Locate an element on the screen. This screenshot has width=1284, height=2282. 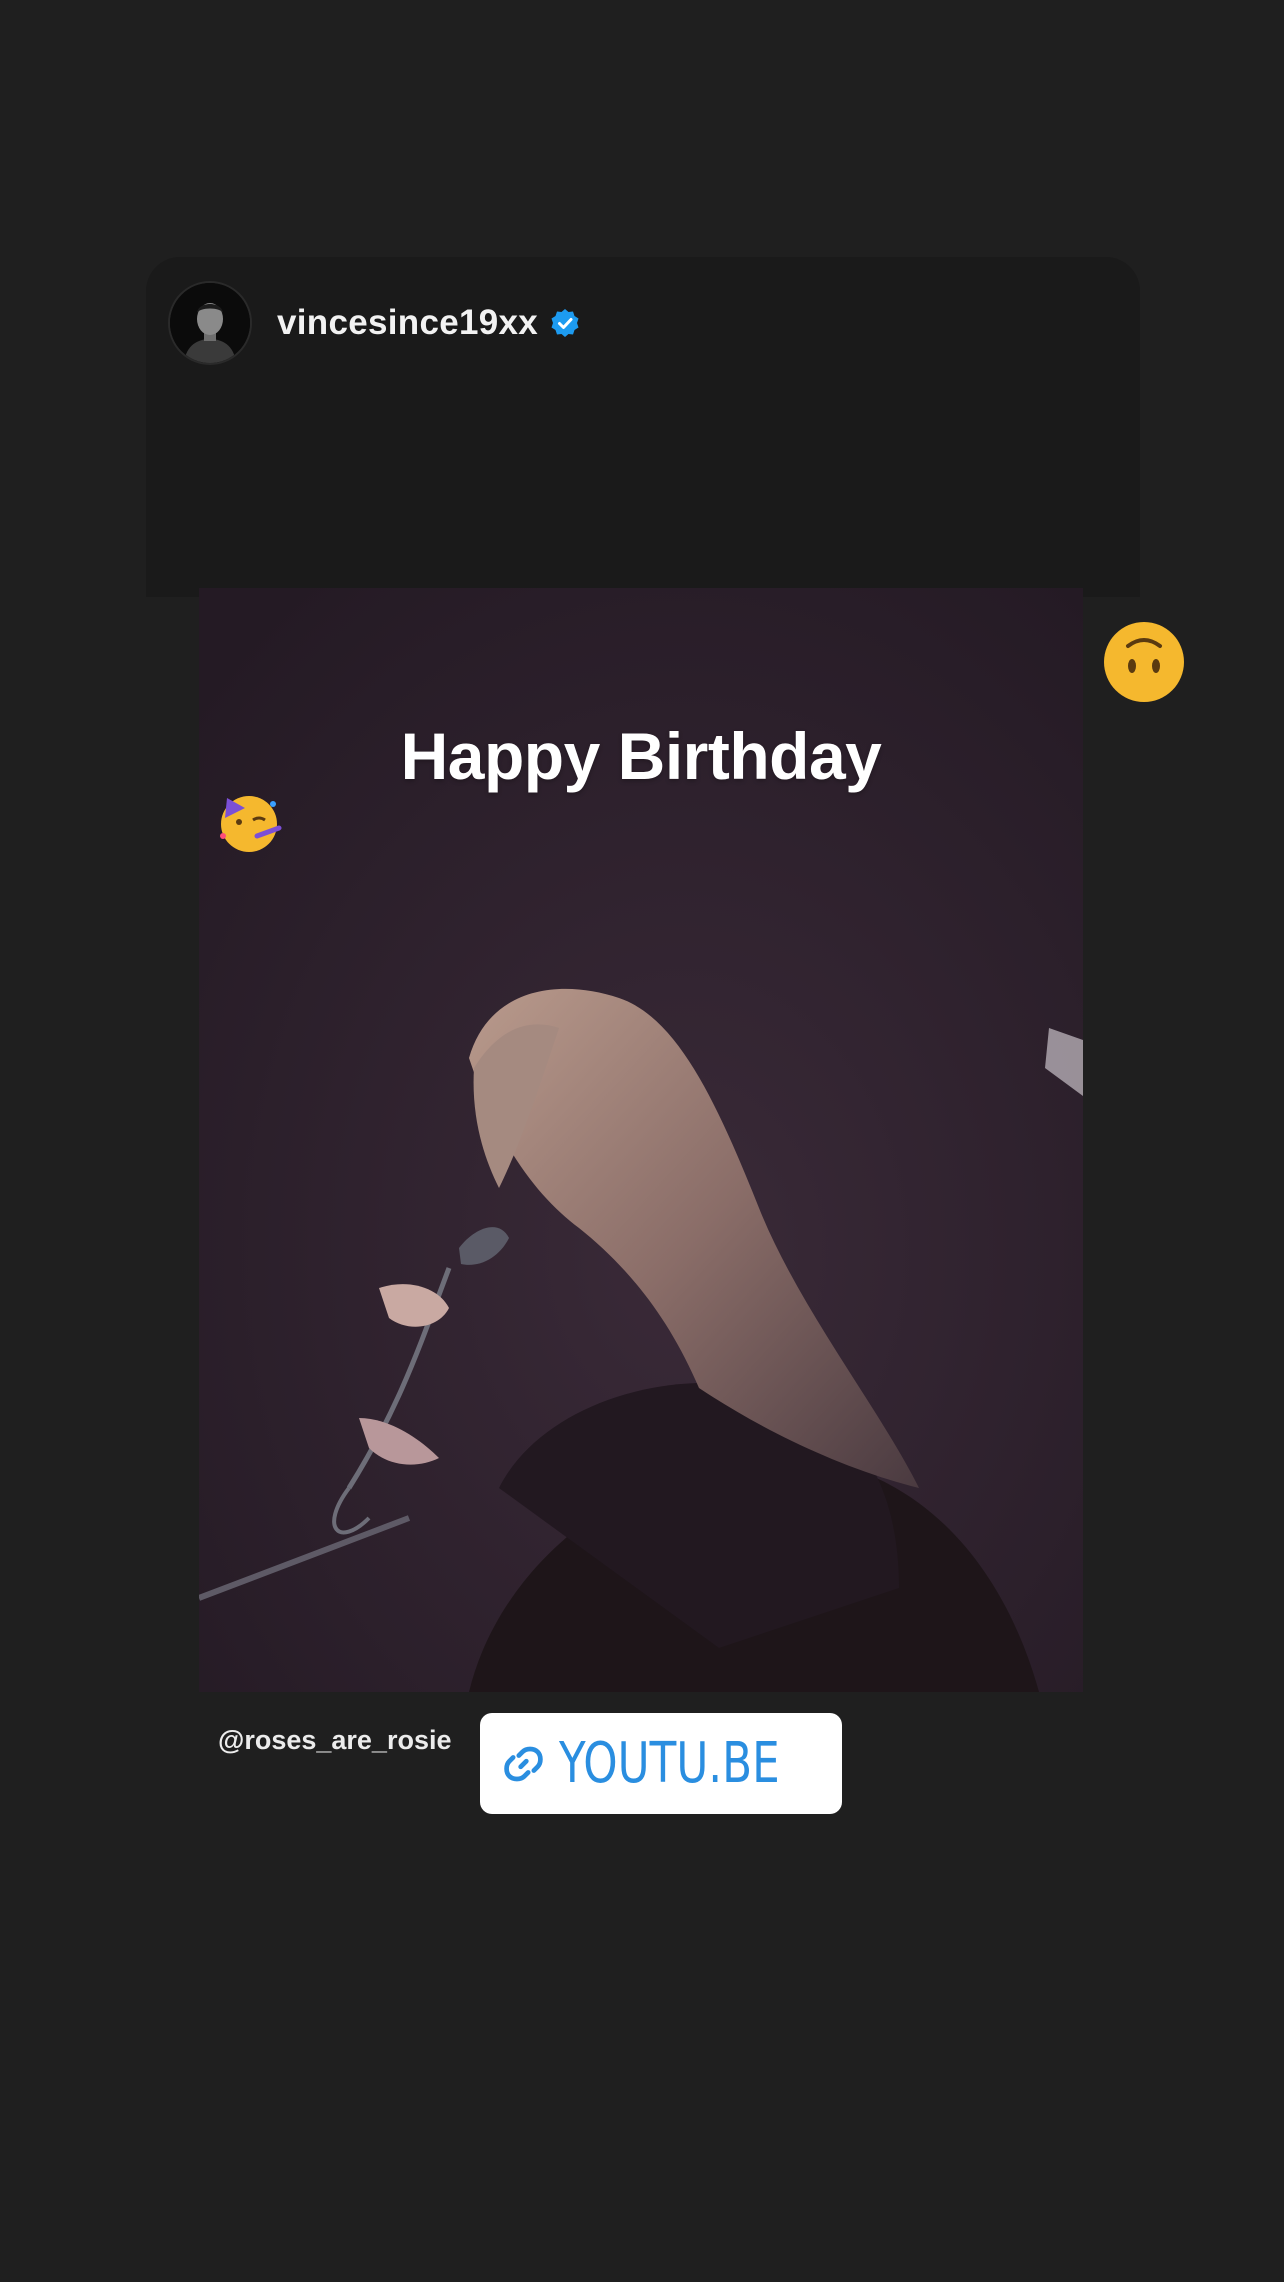
link-sticker: YOUTU.BE is located at coordinates (661, 1763).